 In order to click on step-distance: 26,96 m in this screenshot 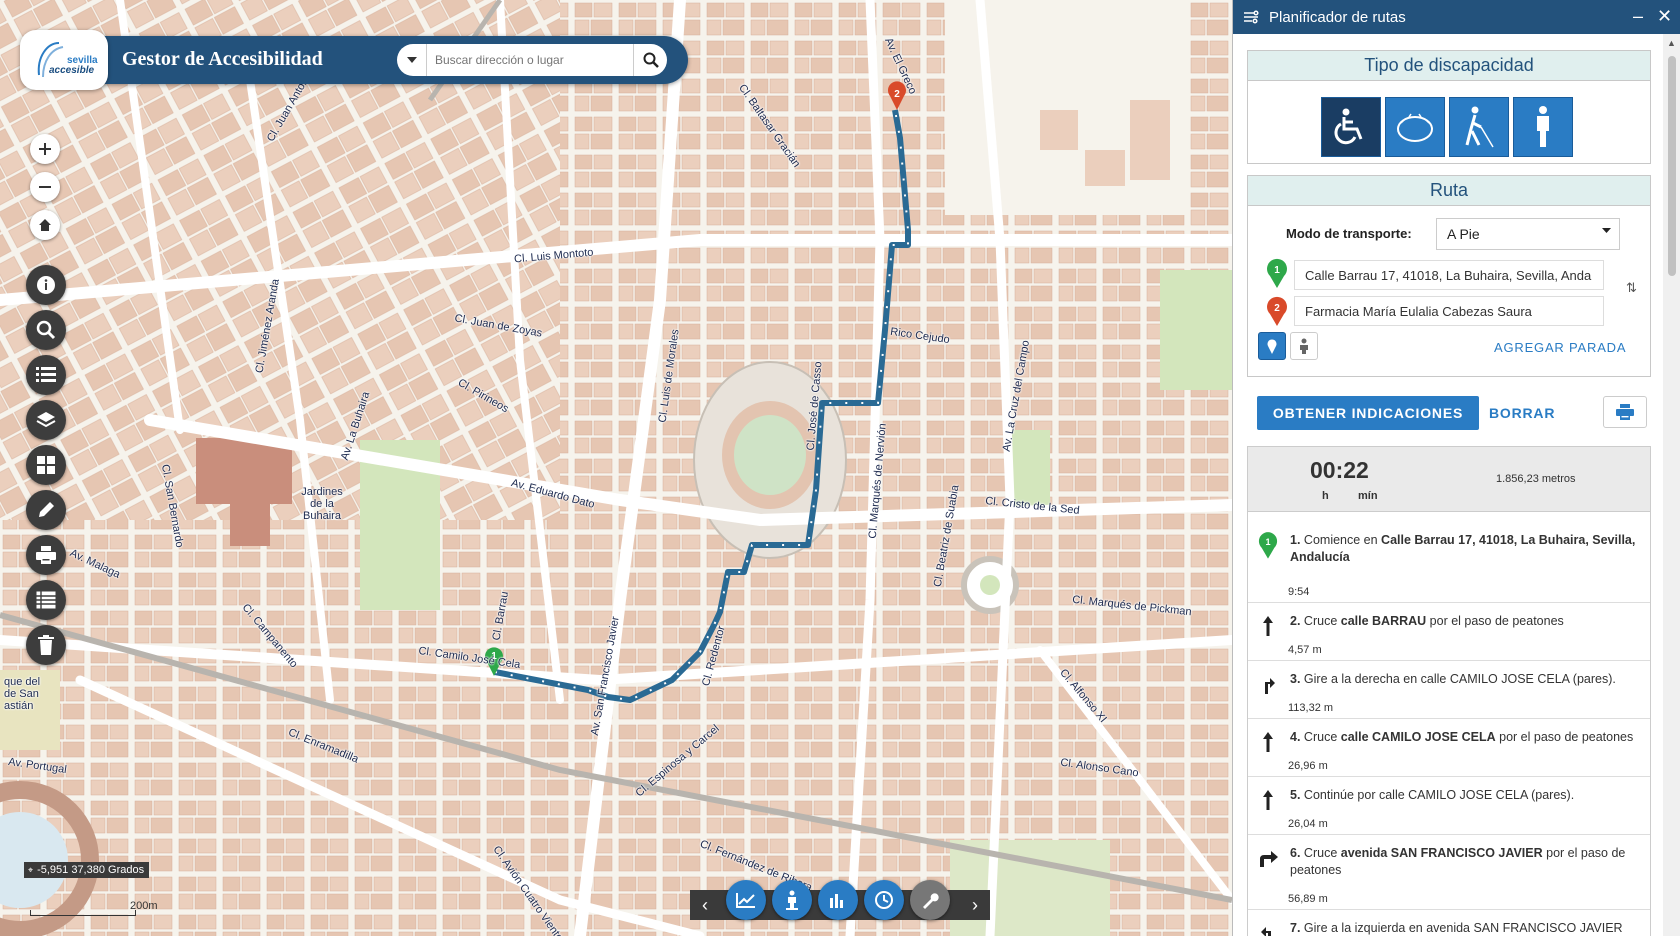, I will do `click(1308, 766)`.